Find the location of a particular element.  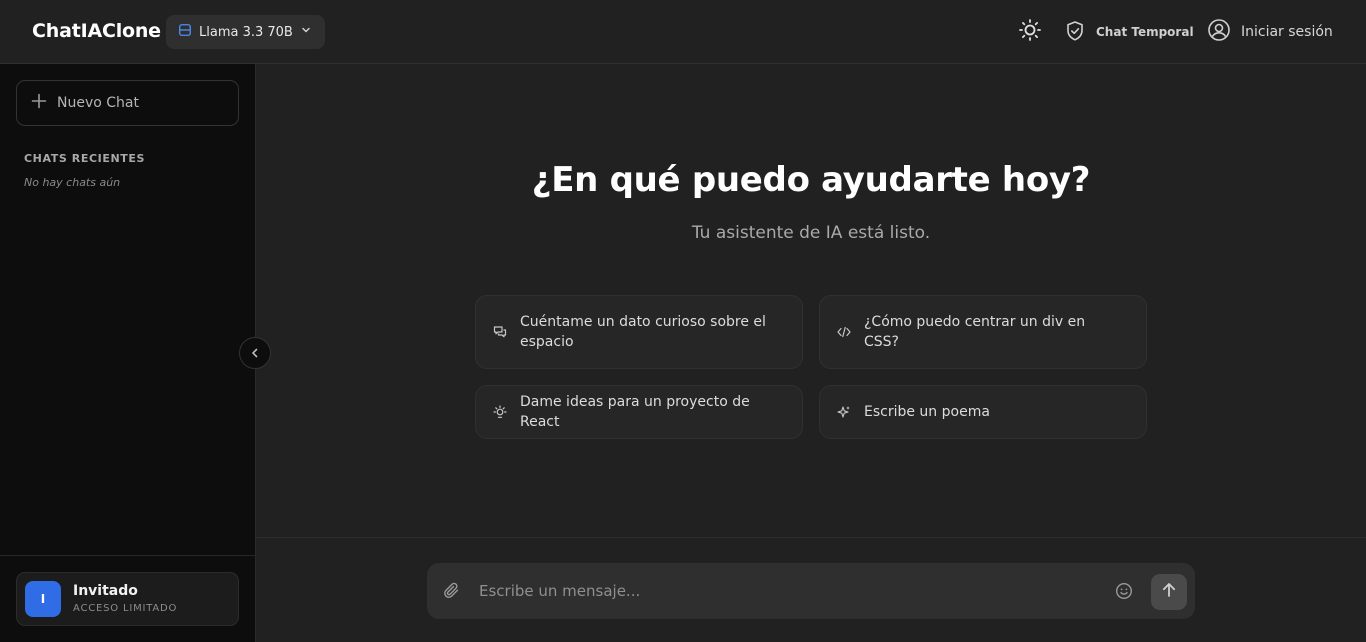

lightbulb-icon is located at coordinates (500, 412).